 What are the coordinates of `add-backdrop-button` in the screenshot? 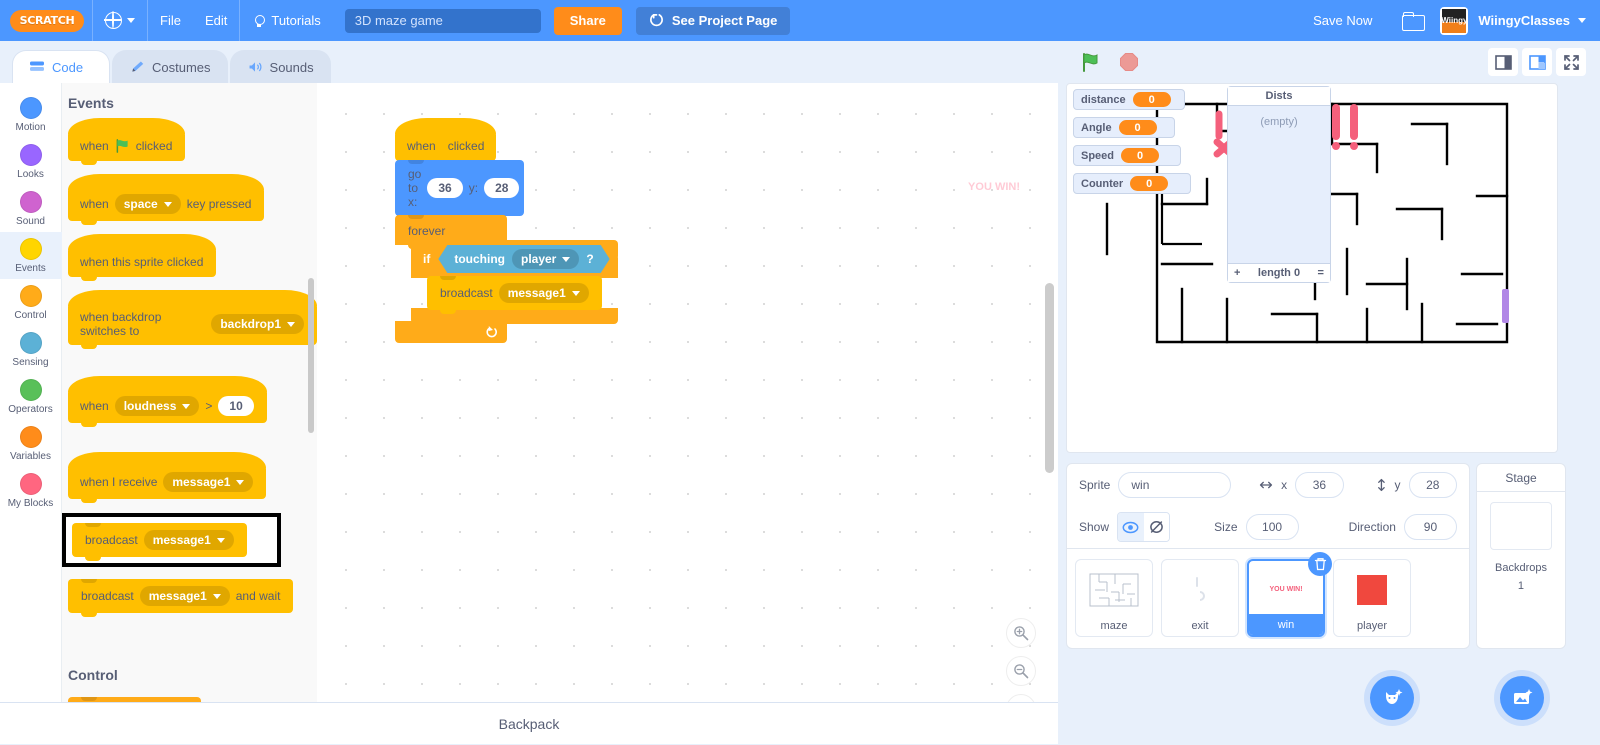 It's located at (1522, 698).